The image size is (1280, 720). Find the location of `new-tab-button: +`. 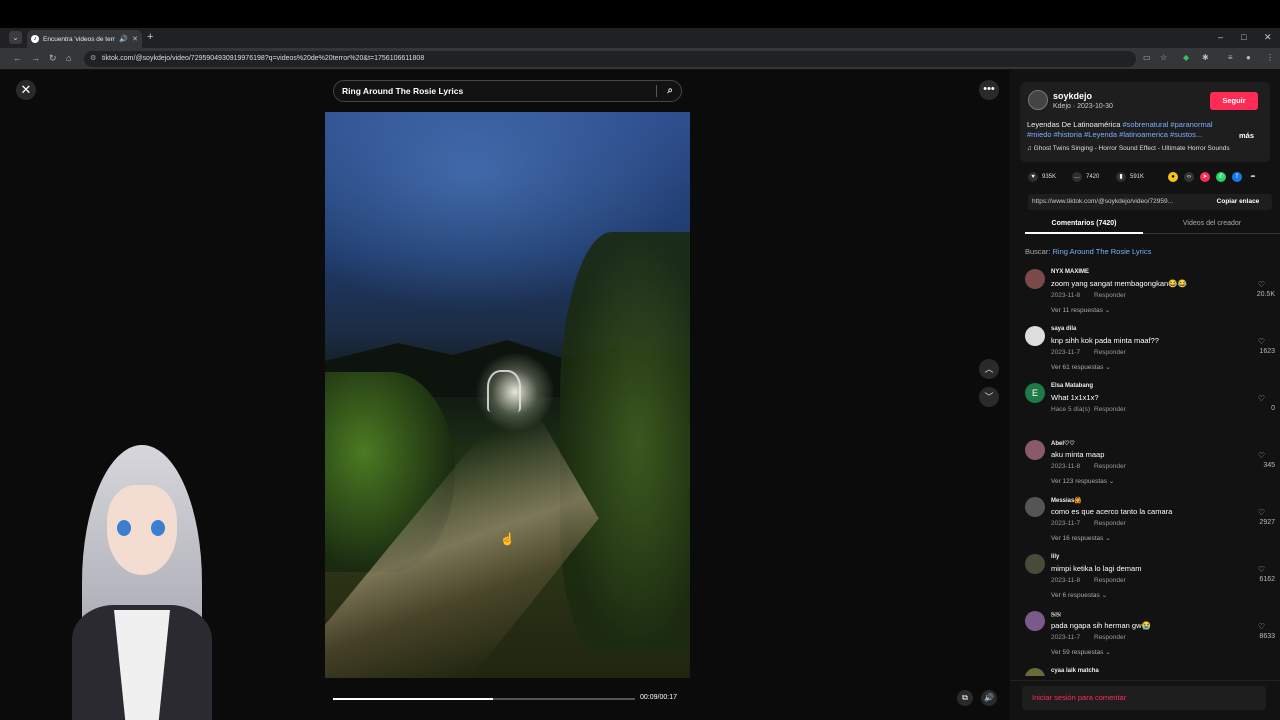

new-tab-button: + is located at coordinates (150, 37).